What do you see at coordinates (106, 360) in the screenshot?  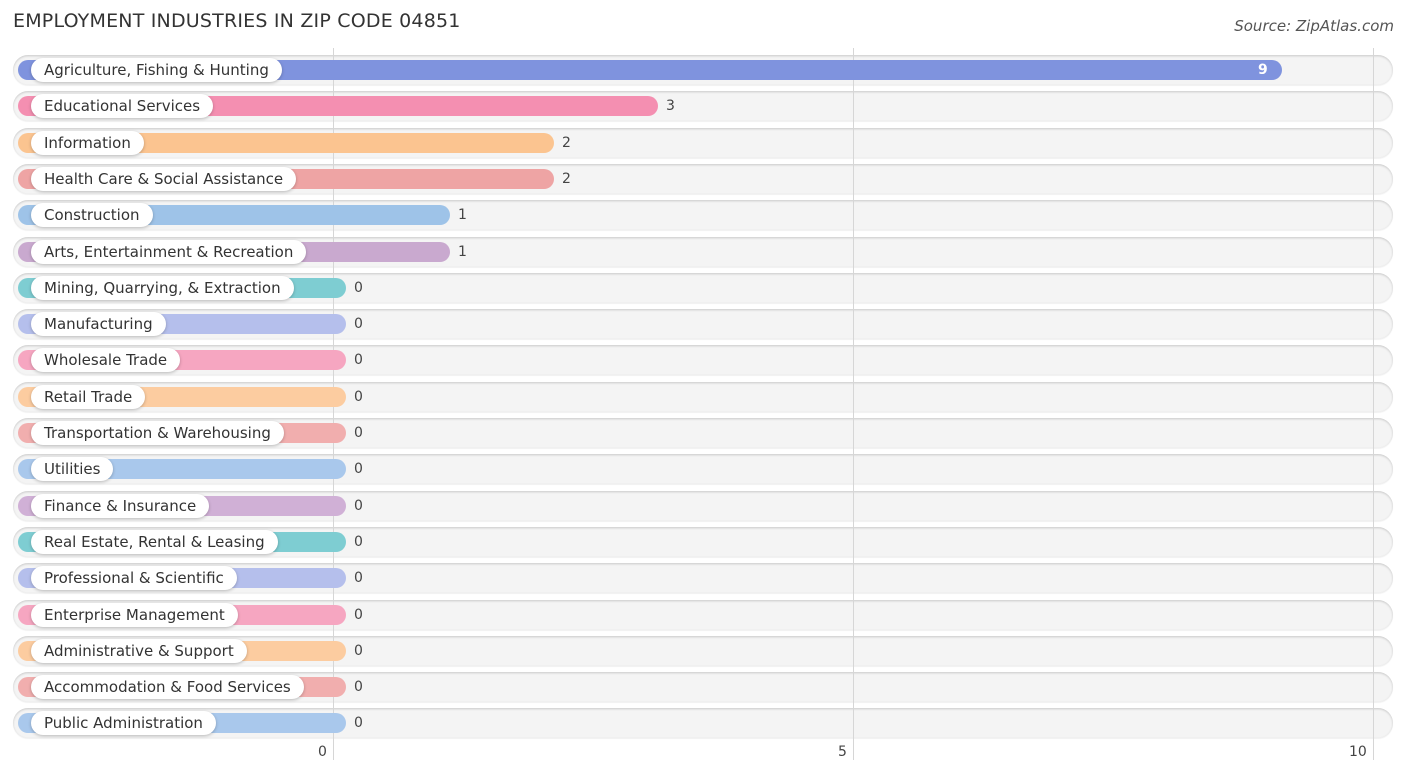 I see `category-label: Wholesale Trade` at bounding box center [106, 360].